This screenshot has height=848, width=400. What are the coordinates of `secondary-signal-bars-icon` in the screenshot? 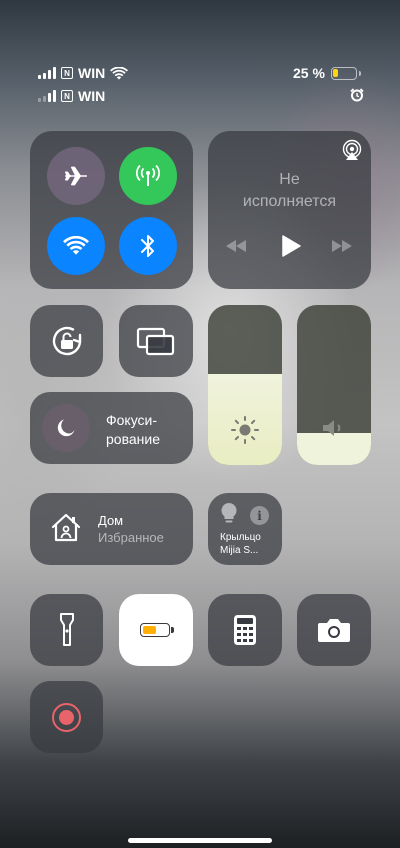 It's located at (47, 96).